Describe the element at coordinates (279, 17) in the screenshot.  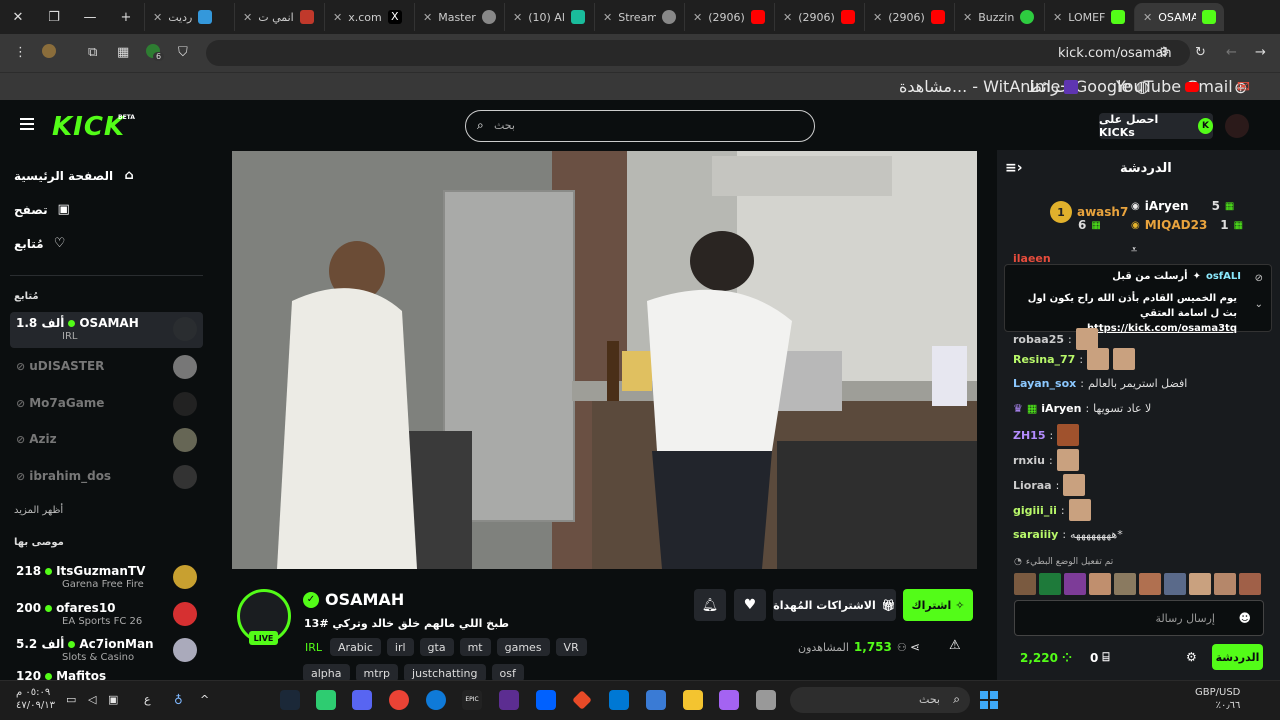
I see `browser-tab: ✕ انمي ت` at that location.